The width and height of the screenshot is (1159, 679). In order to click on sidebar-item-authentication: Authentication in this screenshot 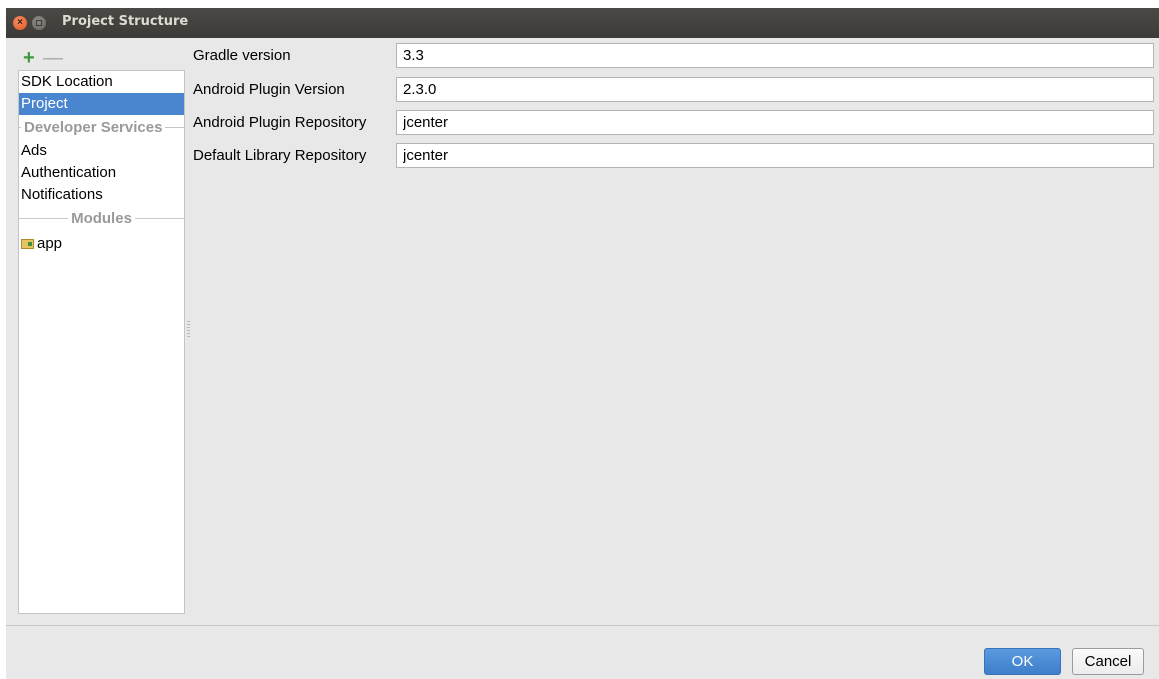, I will do `click(101, 173)`.